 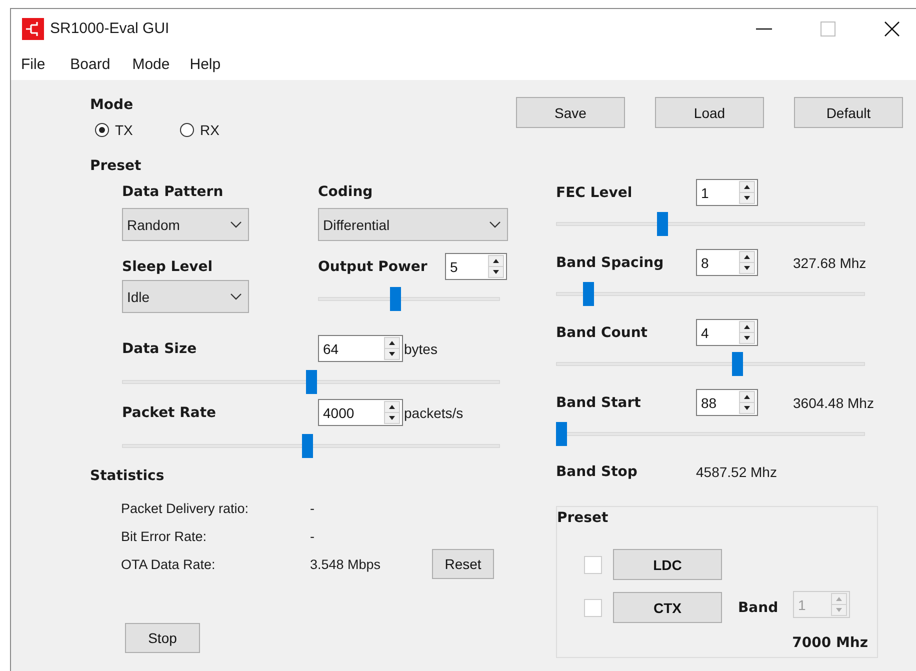 What do you see at coordinates (346, 192) in the screenshot?
I see `field-label: Coding` at bounding box center [346, 192].